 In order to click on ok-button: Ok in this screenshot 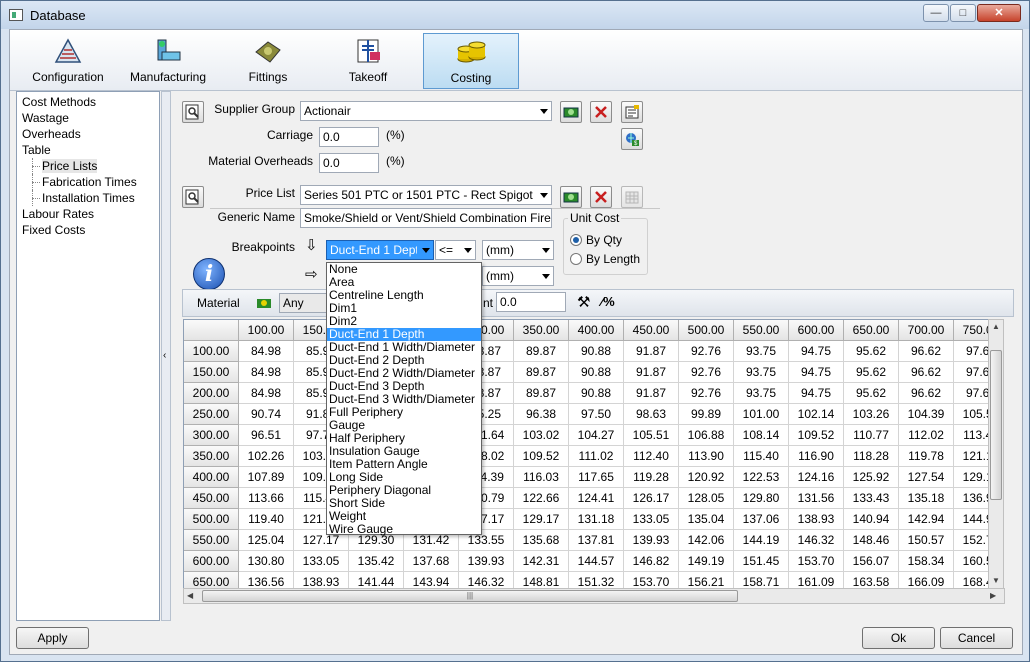, I will do `click(898, 638)`.